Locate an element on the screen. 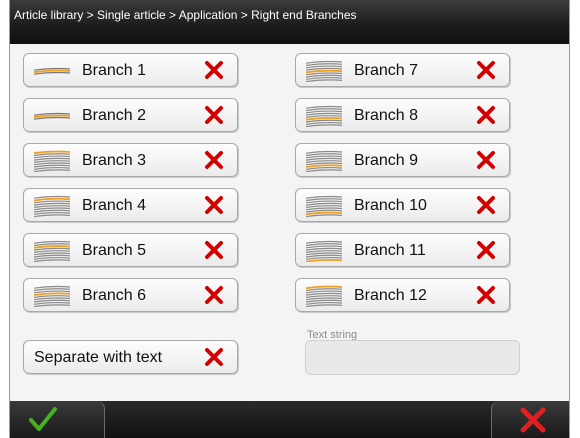 The width and height of the screenshot is (580, 438). branch-button-1: Branch 1 is located at coordinates (130, 70).